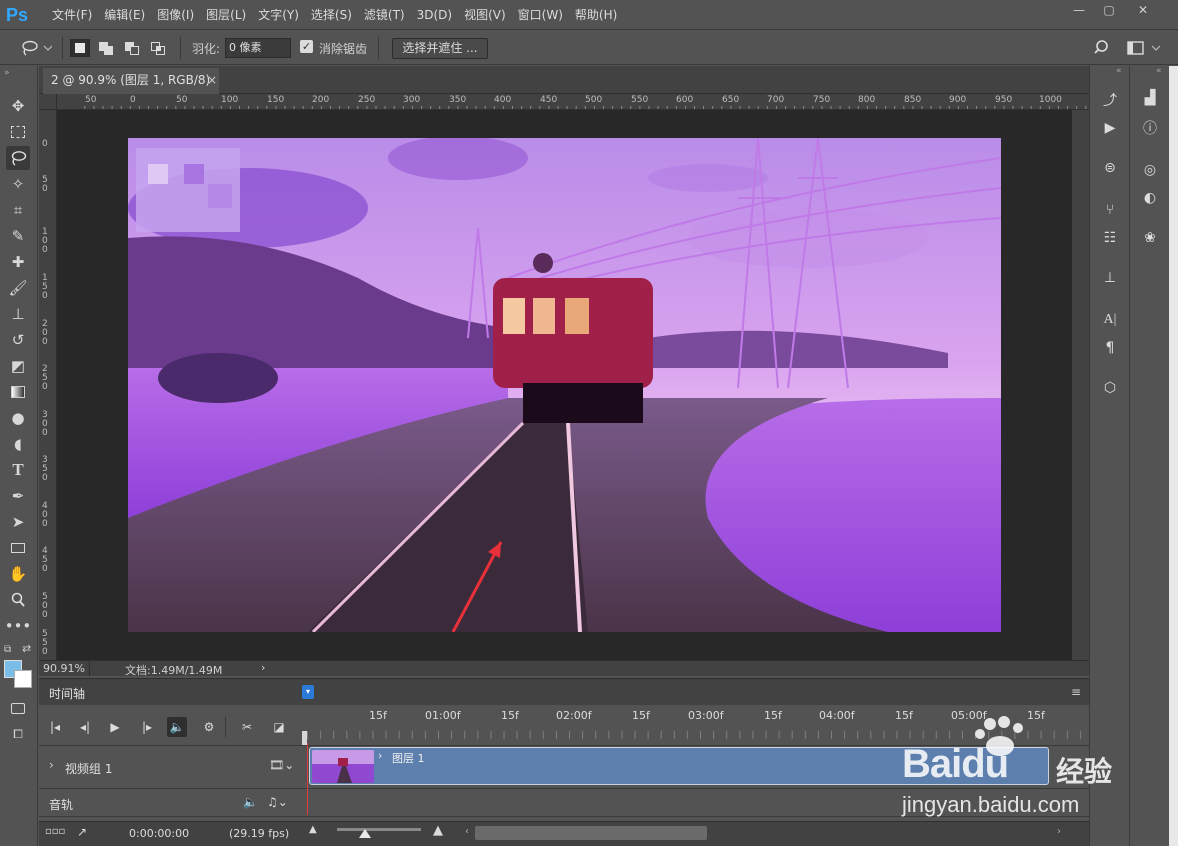 The width and height of the screenshot is (1178, 846). Describe the element at coordinates (18, 734) in the screenshot. I see `screen-mode-icon: ⧠` at that location.